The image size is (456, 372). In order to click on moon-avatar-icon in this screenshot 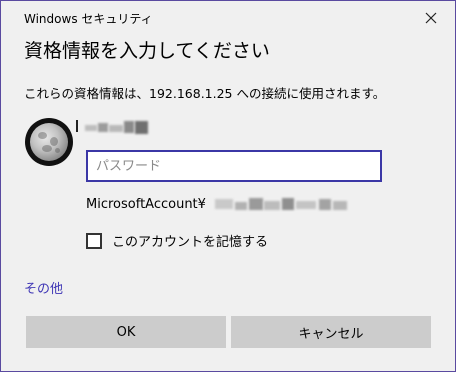, I will do `click(49, 142)`.